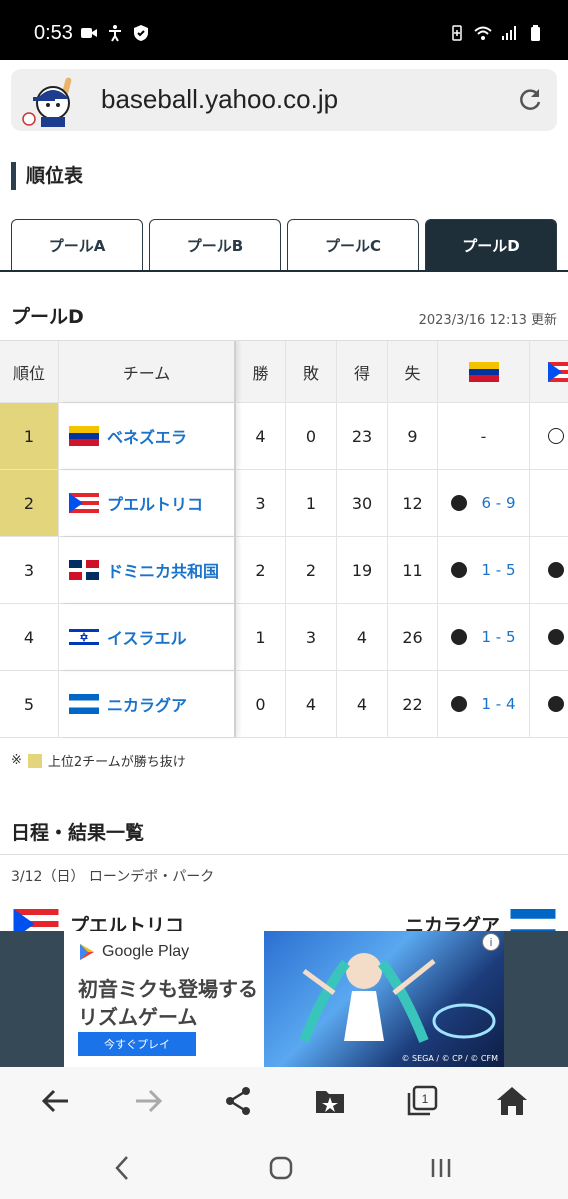  What do you see at coordinates (311, 436) in the screenshot?
I see `losses-cell: 0` at bounding box center [311, 436].